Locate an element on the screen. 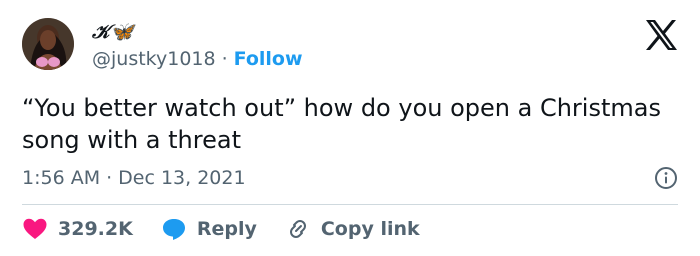 Image resolution: width=700 pixels, height=256 pixels. avatar-image is located at coordinates (48, 44).